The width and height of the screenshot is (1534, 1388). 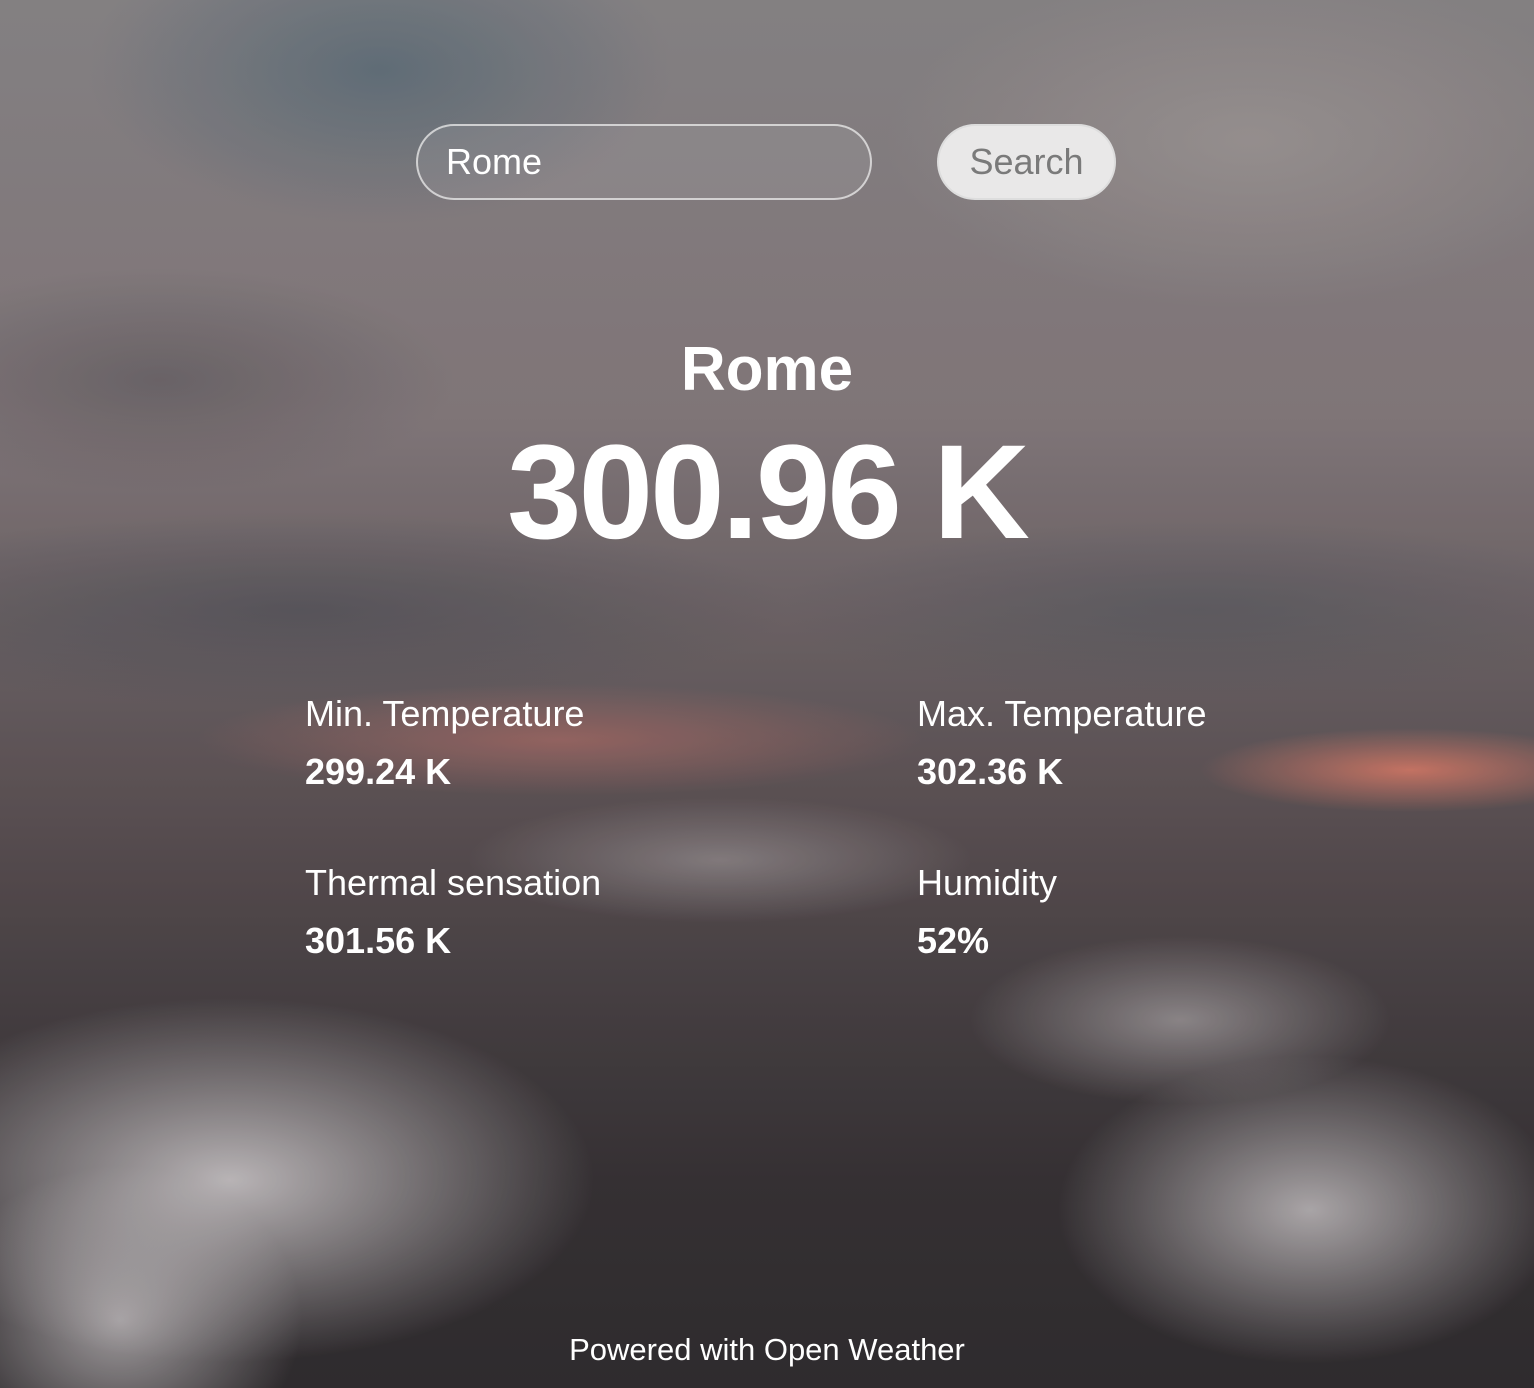 I want to click on stat-value: 52%, so click(x=953, y=940).